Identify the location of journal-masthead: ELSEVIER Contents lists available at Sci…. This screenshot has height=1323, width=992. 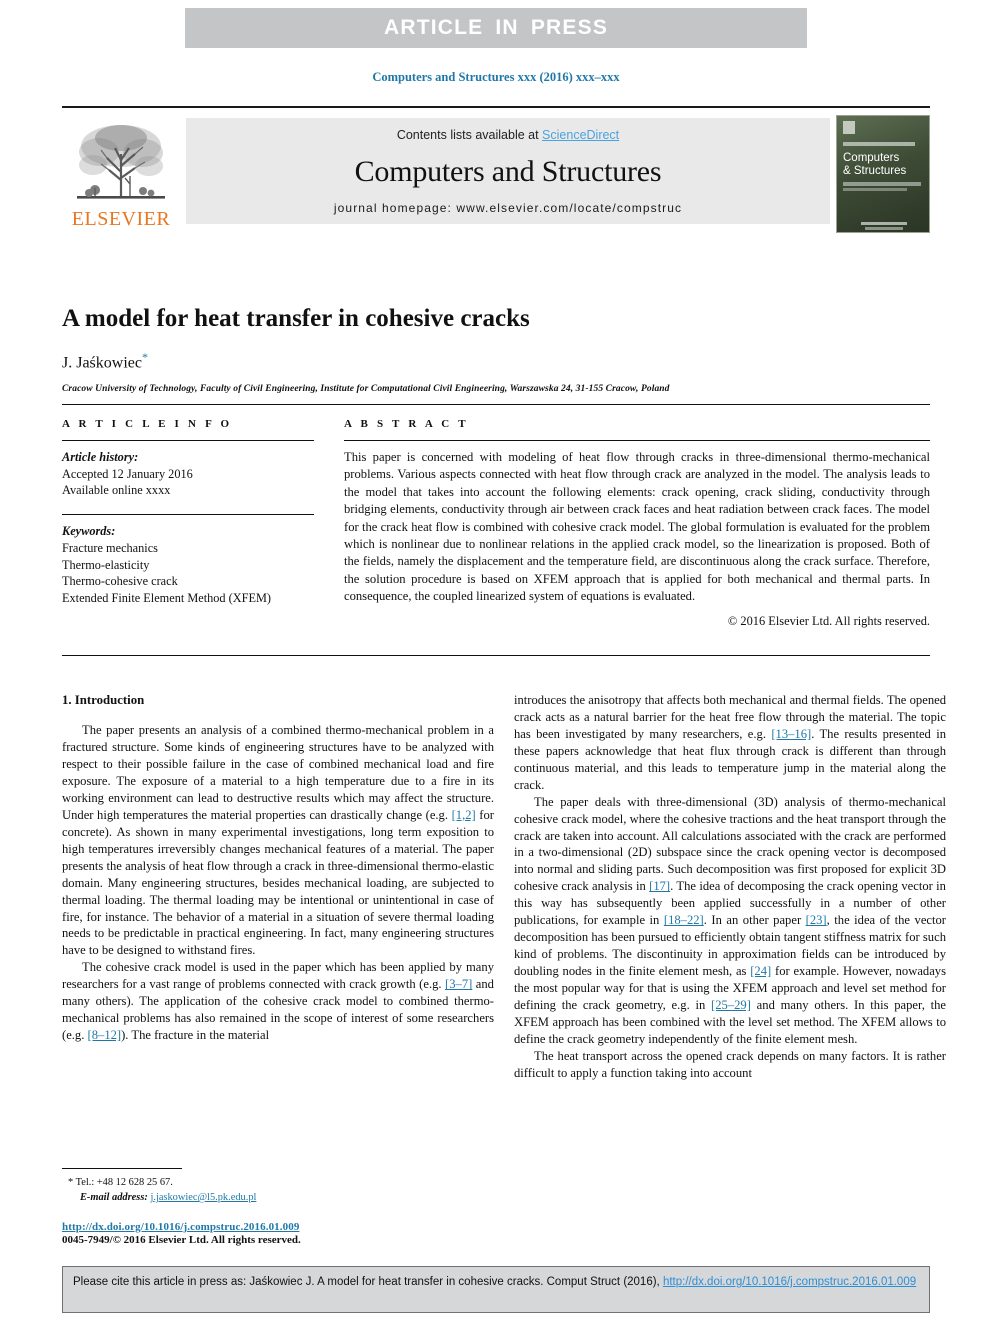
(496, 169).